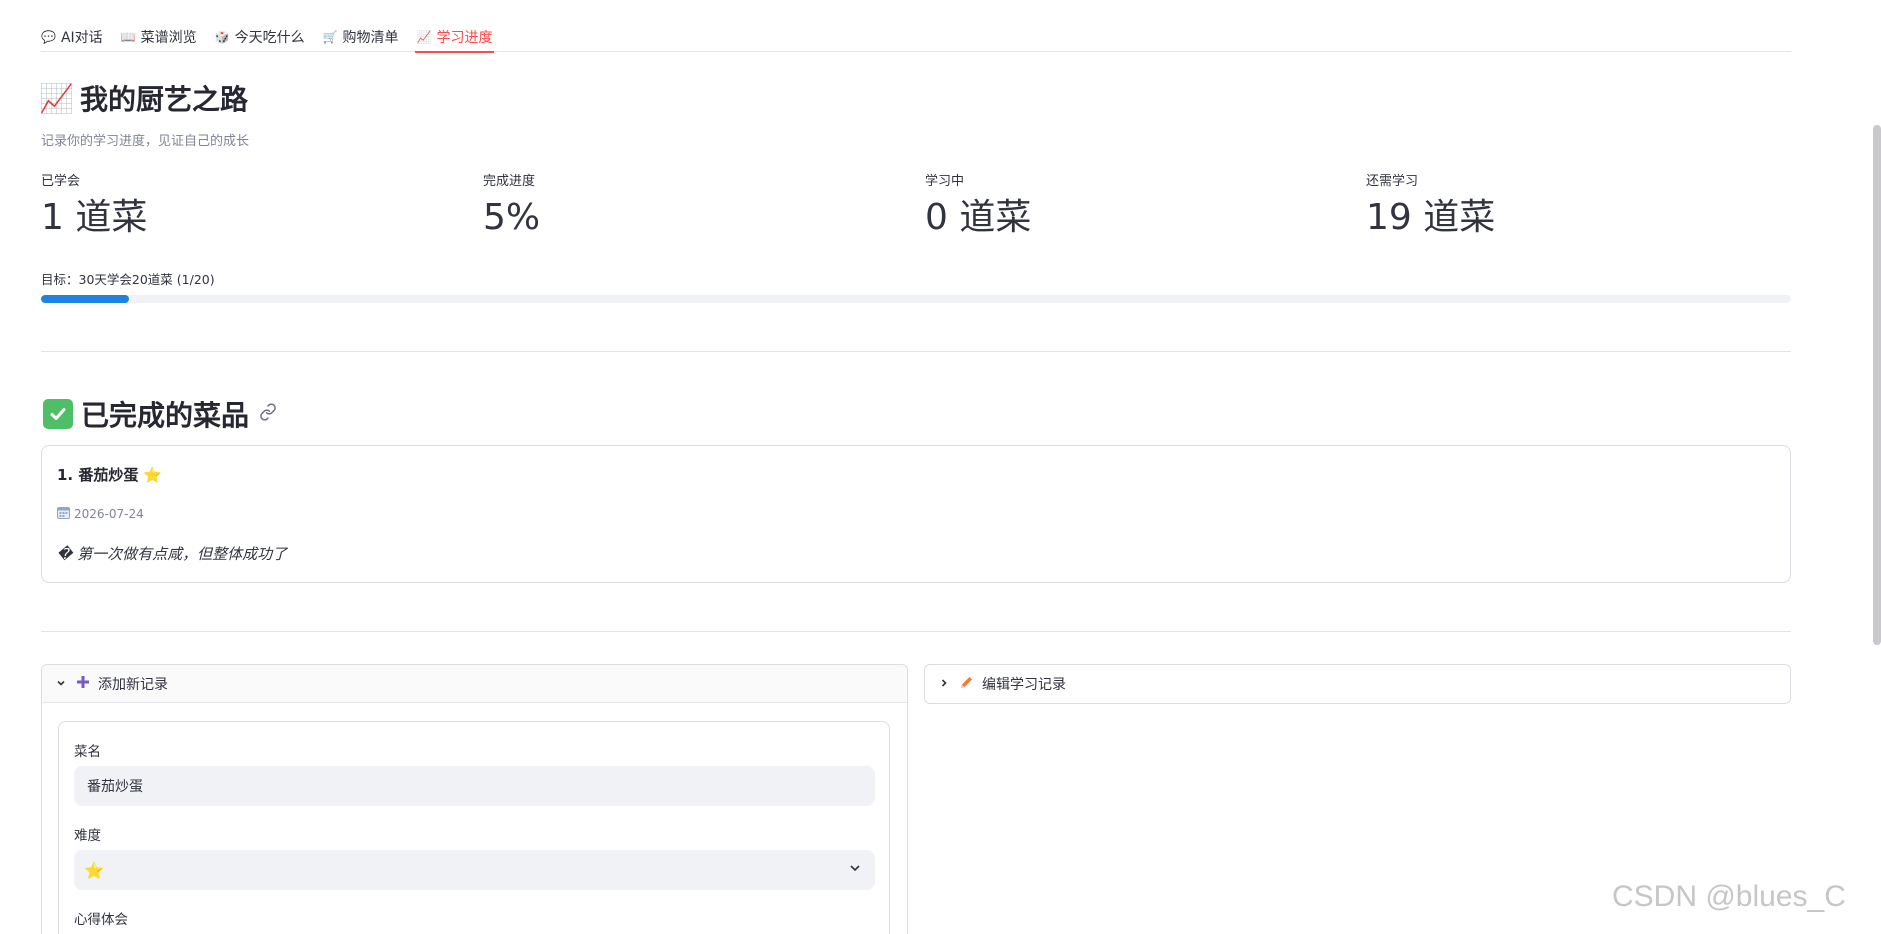 This screenshot has width=1881, height=934. Describe the element at coordinates (945, 684) in the screenshot. I see `chevron-right-icon` at that location.